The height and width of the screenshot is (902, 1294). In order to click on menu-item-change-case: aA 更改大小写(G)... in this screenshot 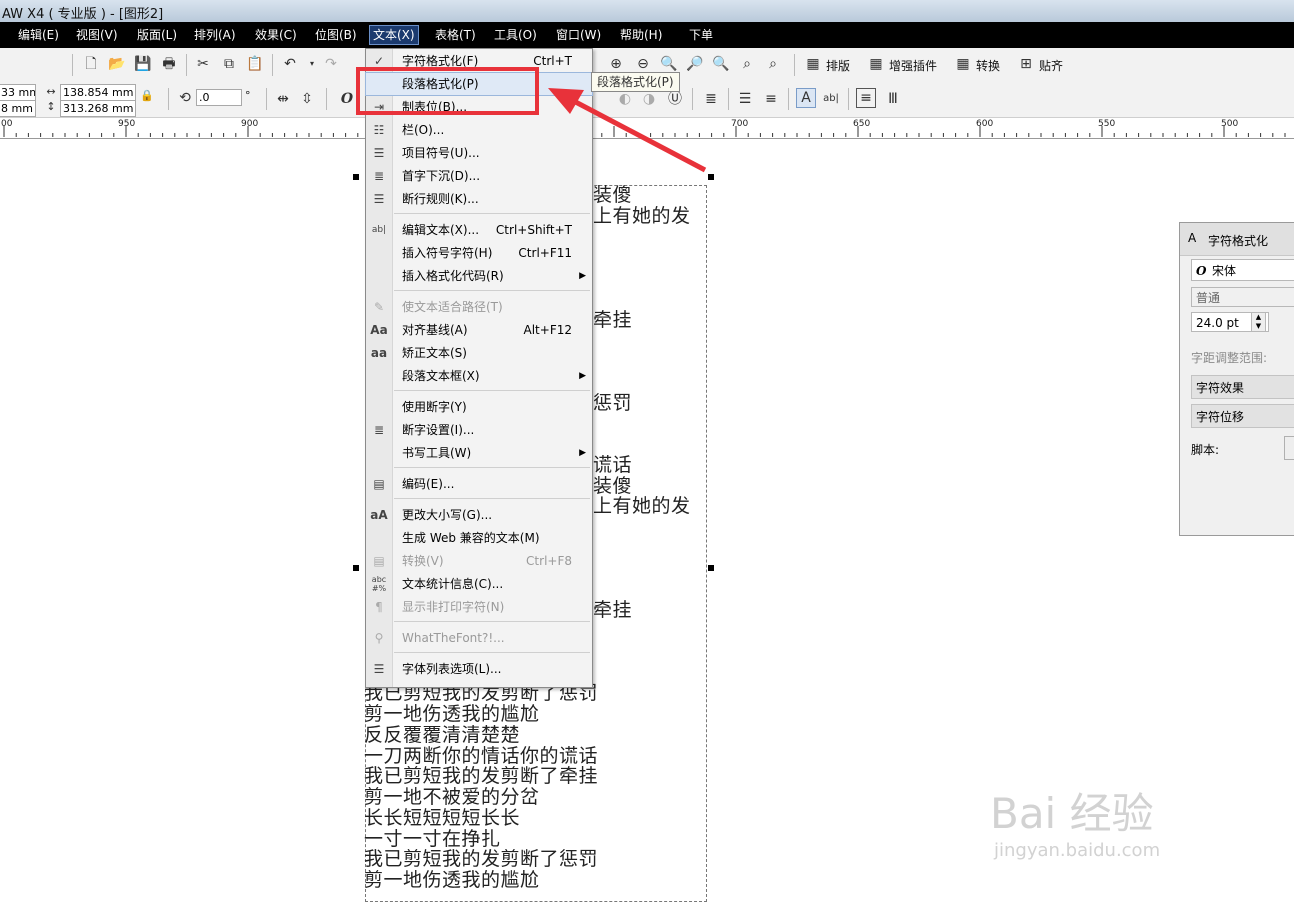, I will do `click(479, 515)`.